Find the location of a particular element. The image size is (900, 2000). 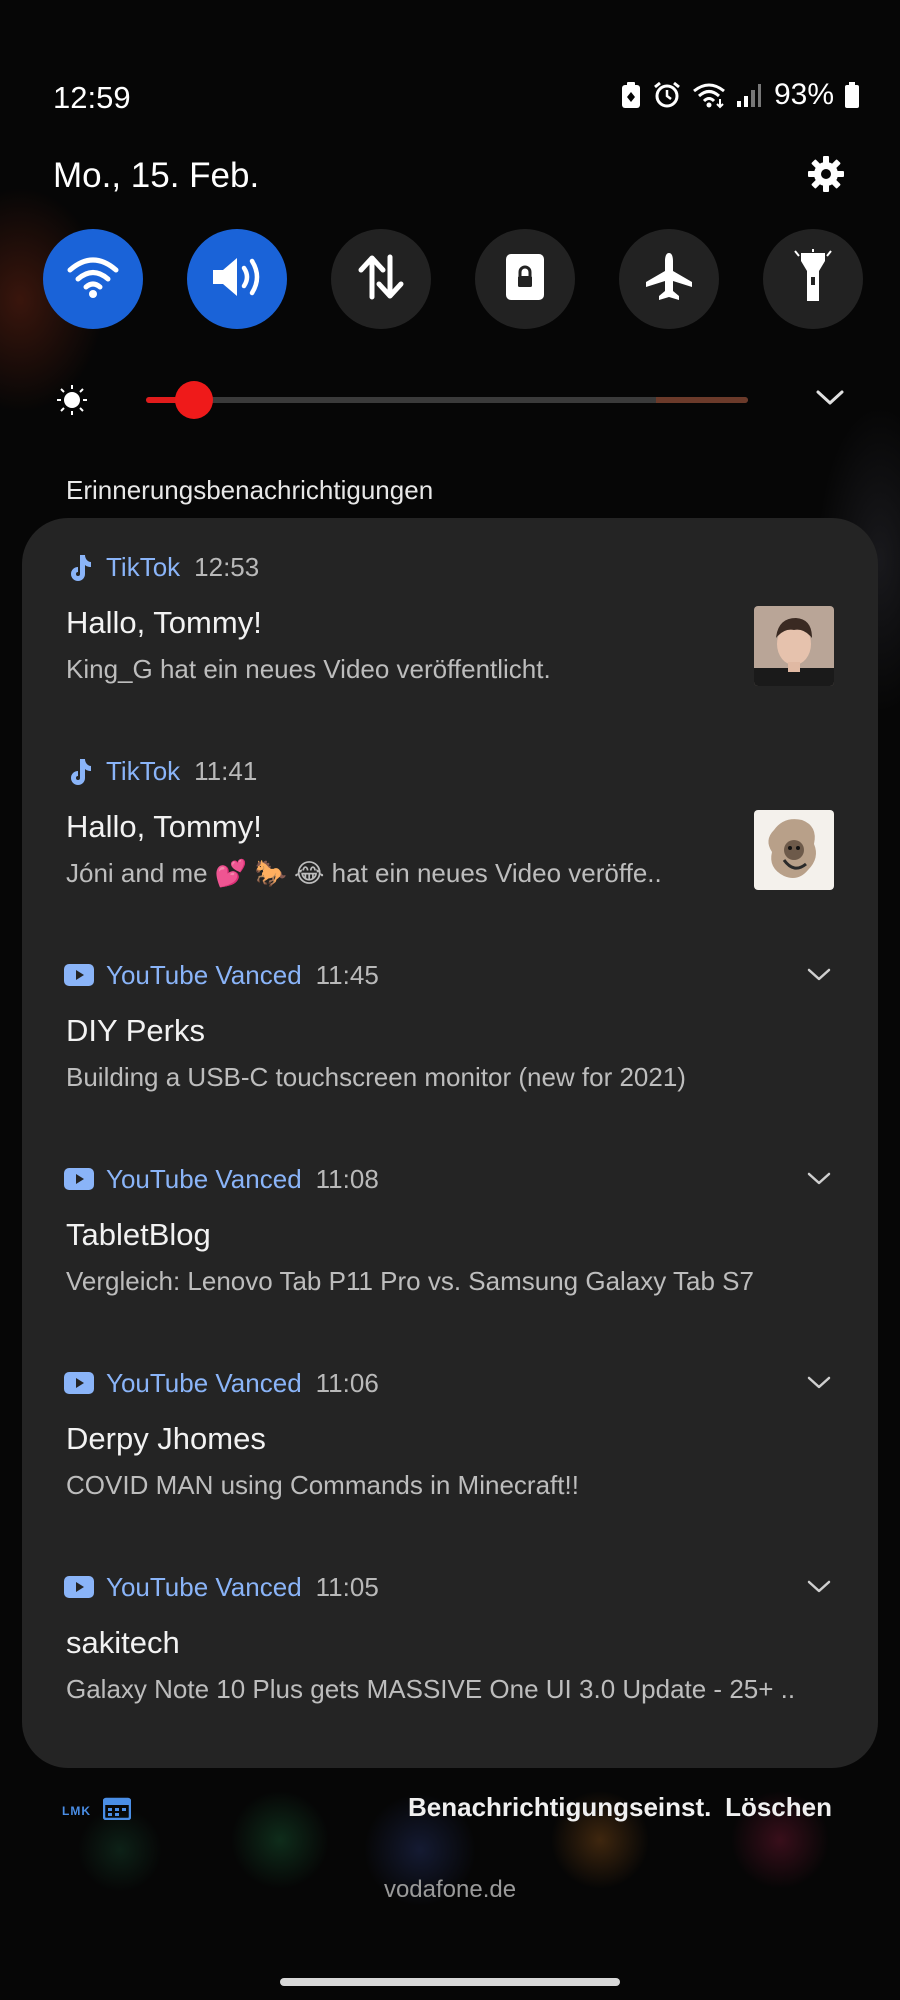

lnk-icon: LMK is located at coordinates (76, 1811).